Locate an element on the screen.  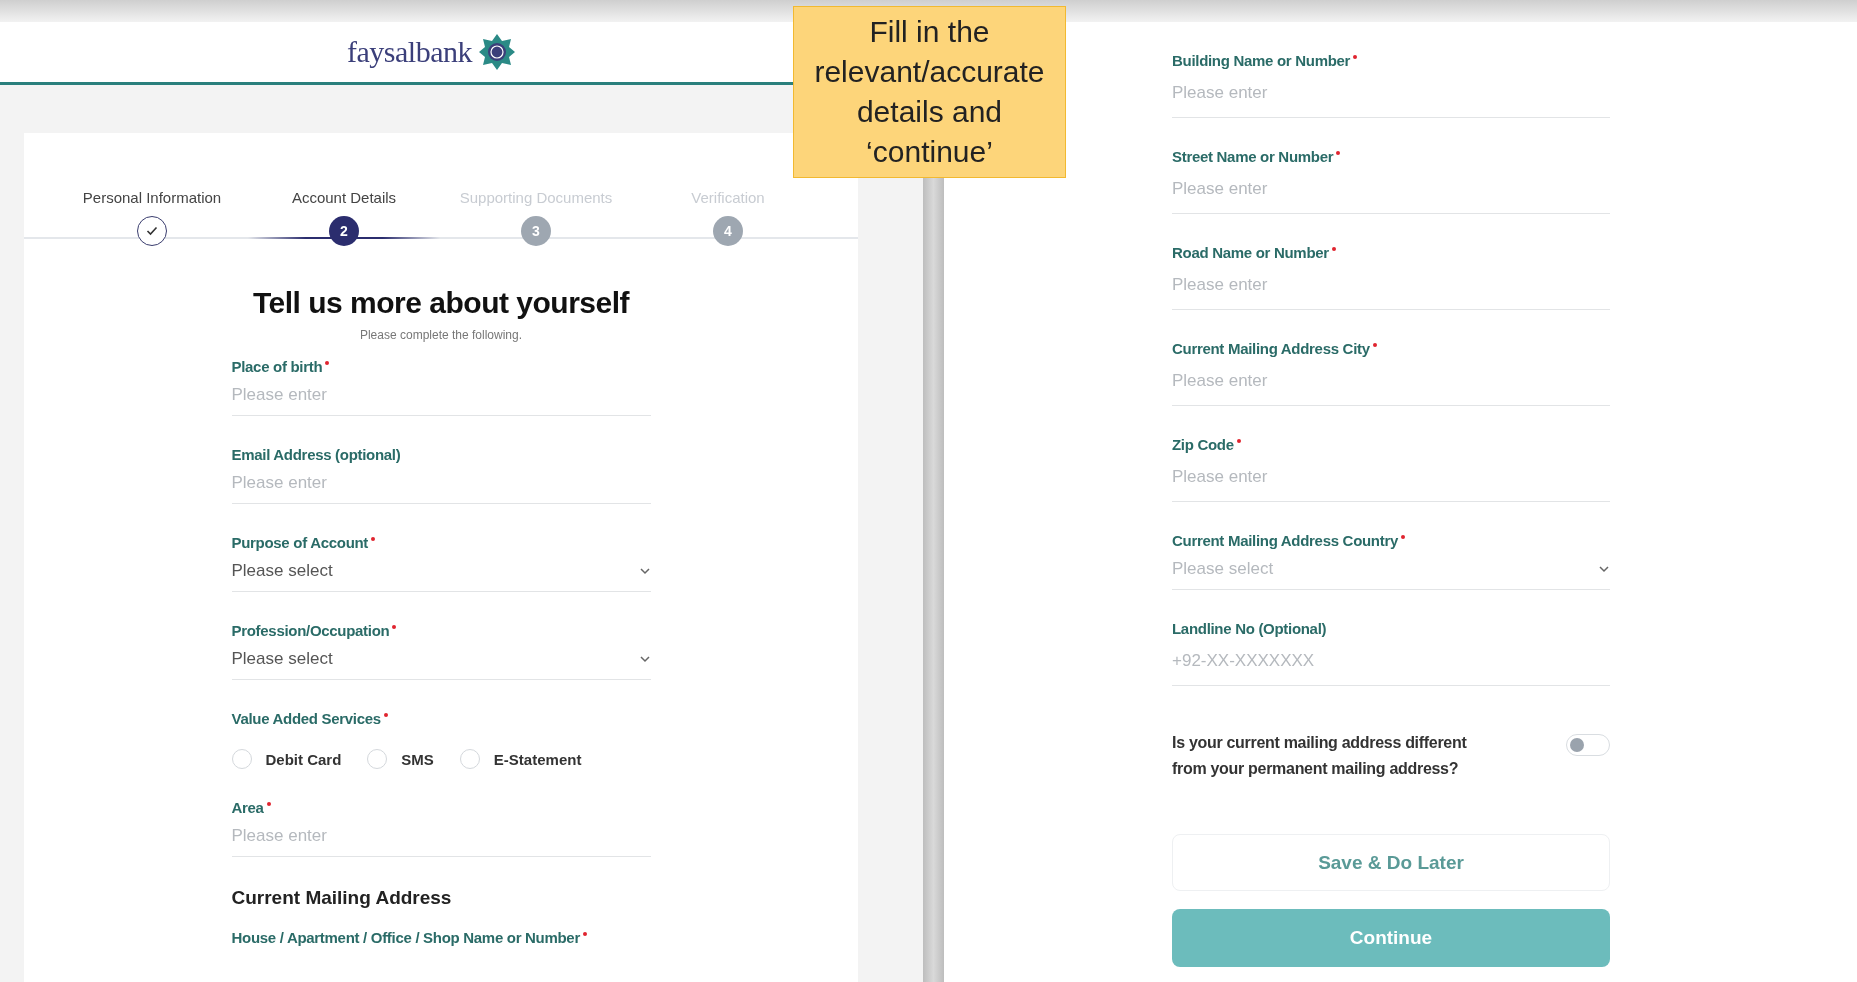
check-icon is located at coordinates (152, 231).